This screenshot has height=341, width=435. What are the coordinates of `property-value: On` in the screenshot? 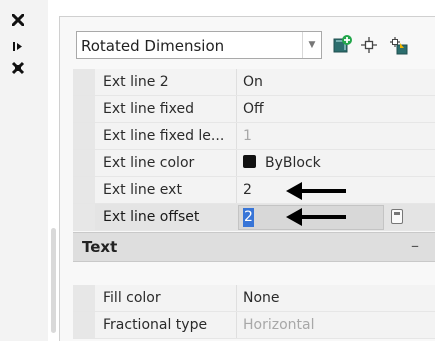 It's located at (253, 82).